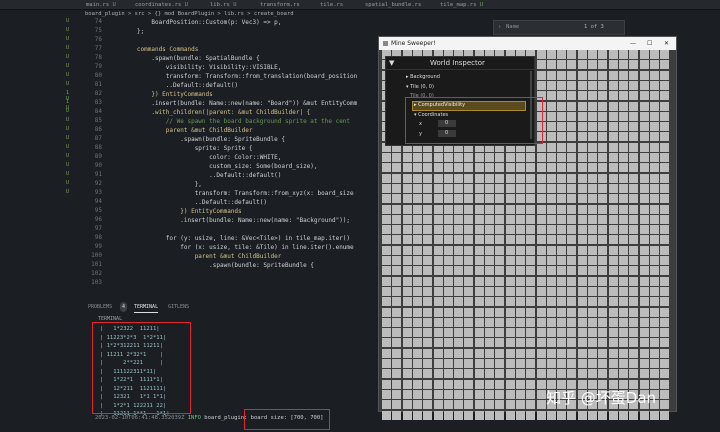 This screenshot has width=720, height=432. I want to click on maximize-icon: ☐, so click(649, 43).